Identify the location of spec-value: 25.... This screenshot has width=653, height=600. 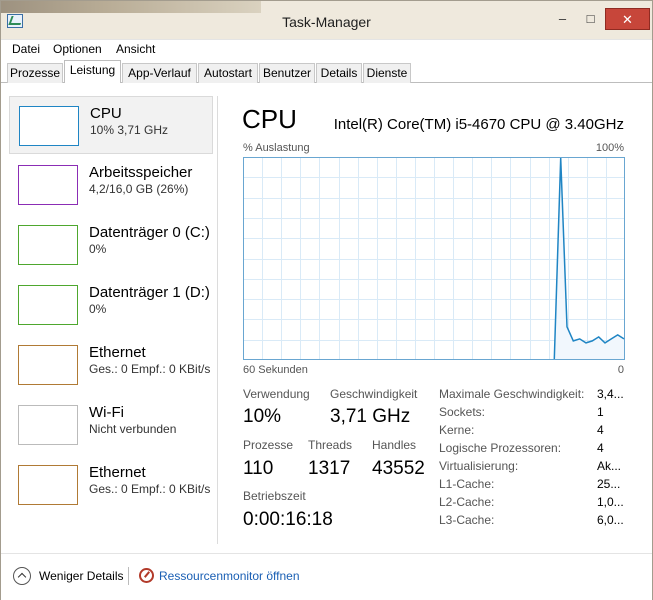
(609, 484).